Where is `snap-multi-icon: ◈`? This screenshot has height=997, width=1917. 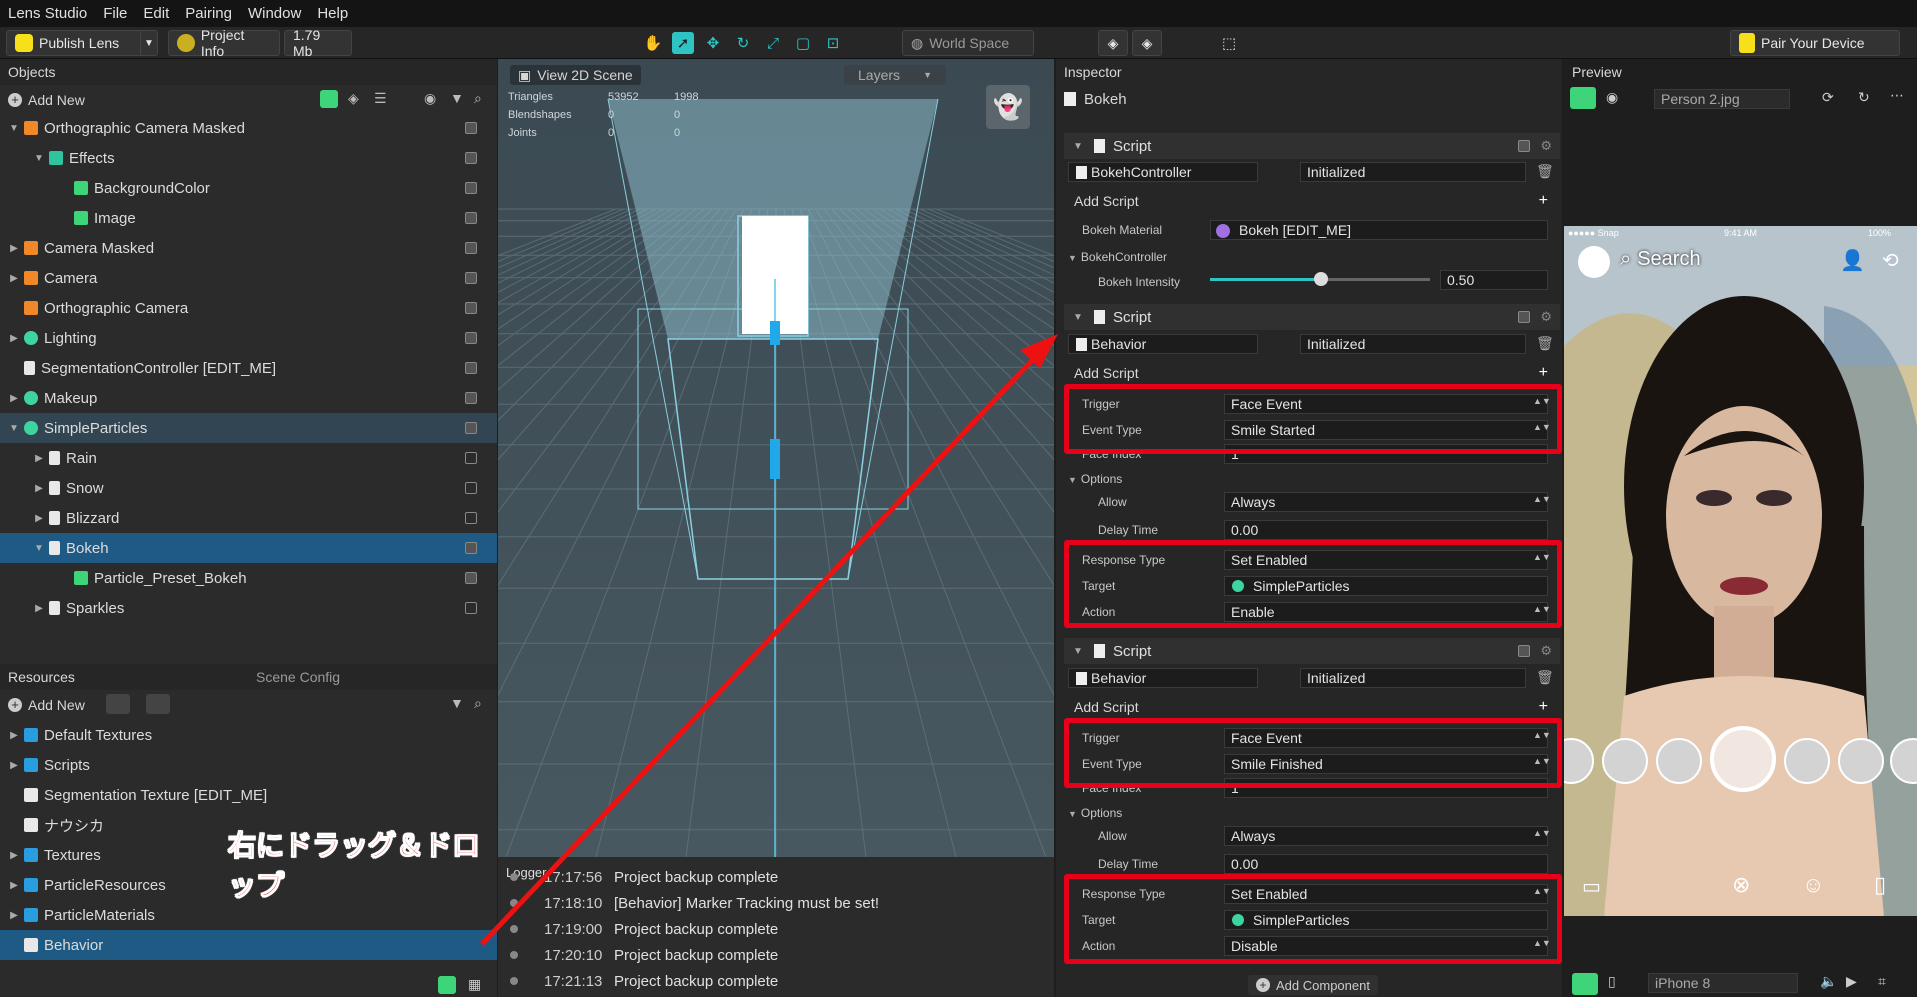
snap-multi-icon: ◈ is located at coordinates (1147, 43).